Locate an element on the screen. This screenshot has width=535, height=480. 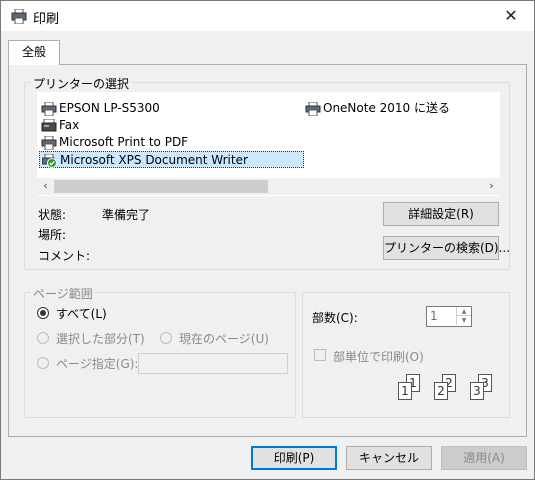
current-page-label: 現在のページ(U) is located at coordinates (224, 338).